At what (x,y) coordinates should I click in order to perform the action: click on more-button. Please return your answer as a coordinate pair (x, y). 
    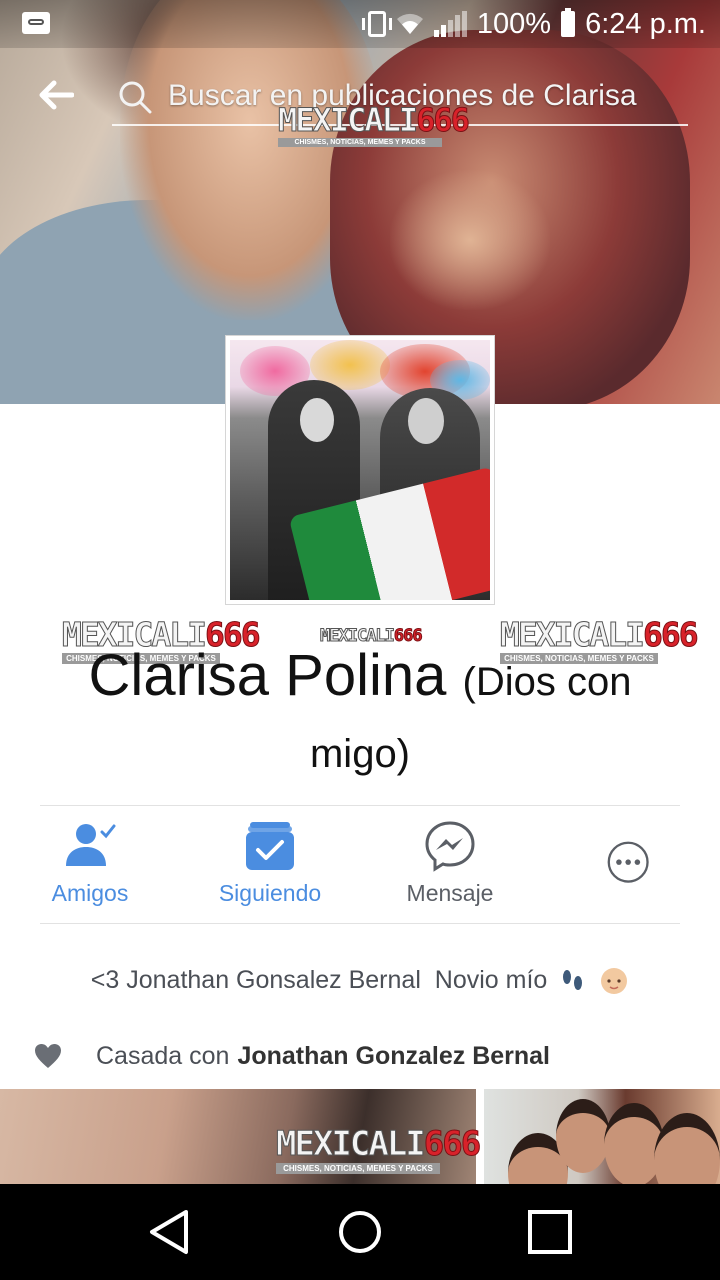
    Looking at the image, I should click on (630, 865).